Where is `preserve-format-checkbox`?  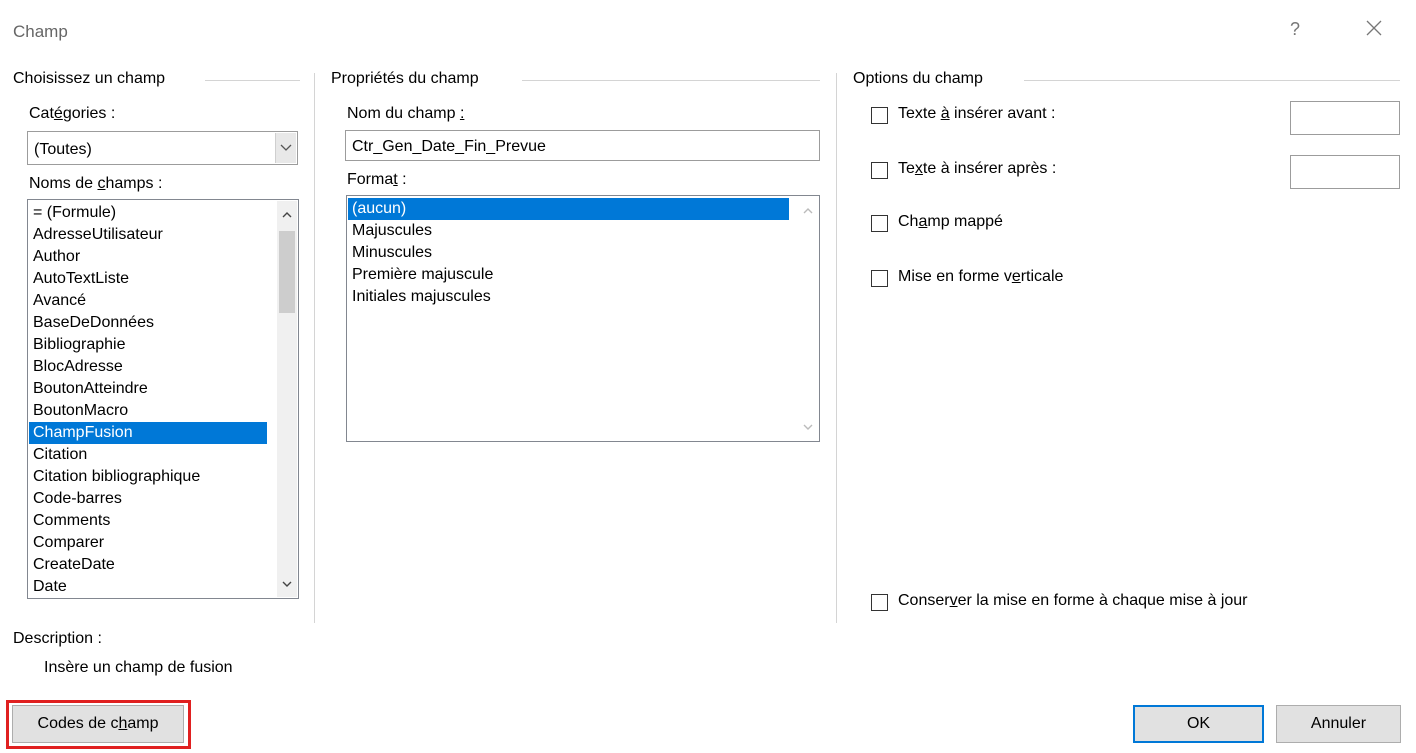 preserve-format-checkbox is located at coordinates (879, 602).